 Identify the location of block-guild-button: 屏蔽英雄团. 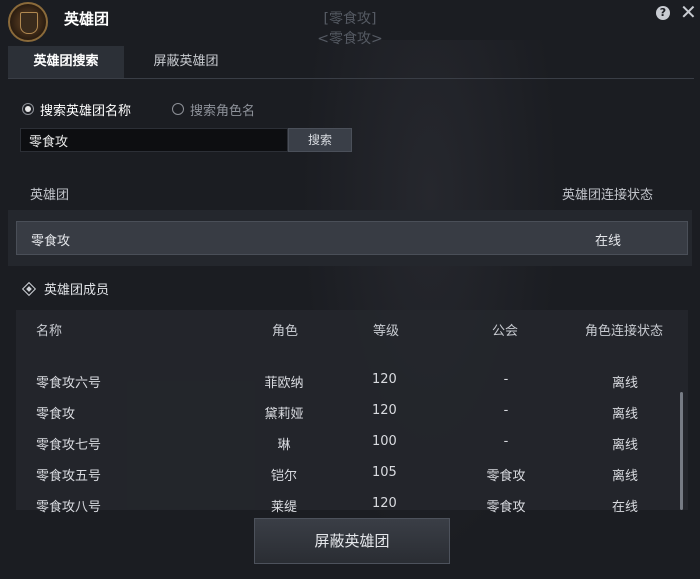
(352, 541).